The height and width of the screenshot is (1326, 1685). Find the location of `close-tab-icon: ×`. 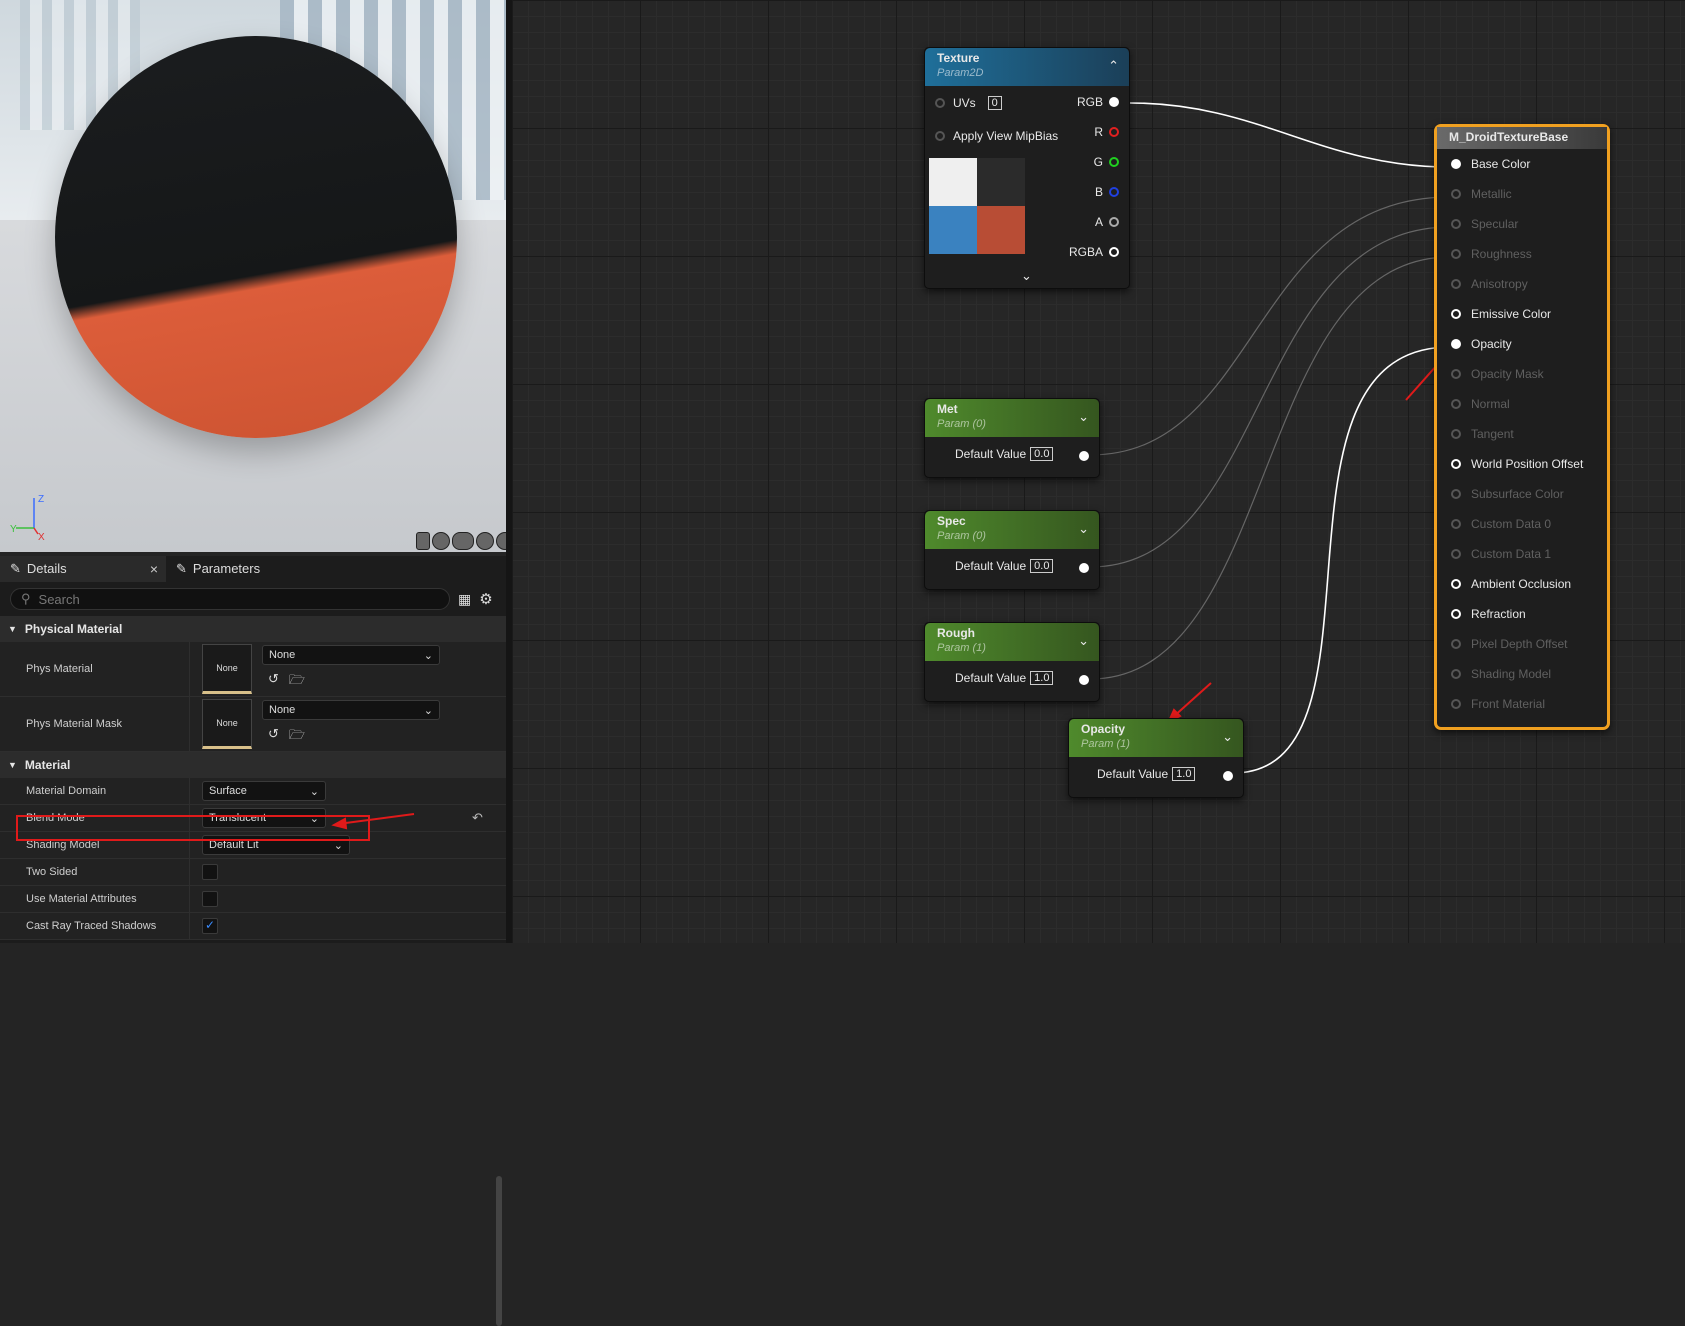

close-tab-icon: × is located at coordinates (154, 569).